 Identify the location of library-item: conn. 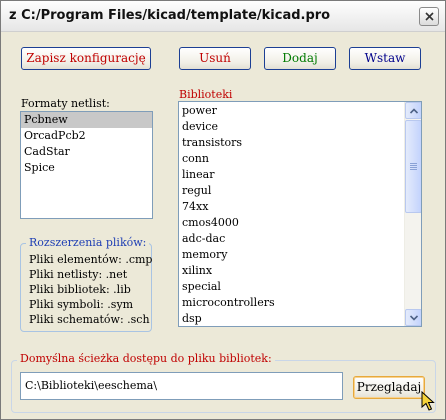
(292, 159).